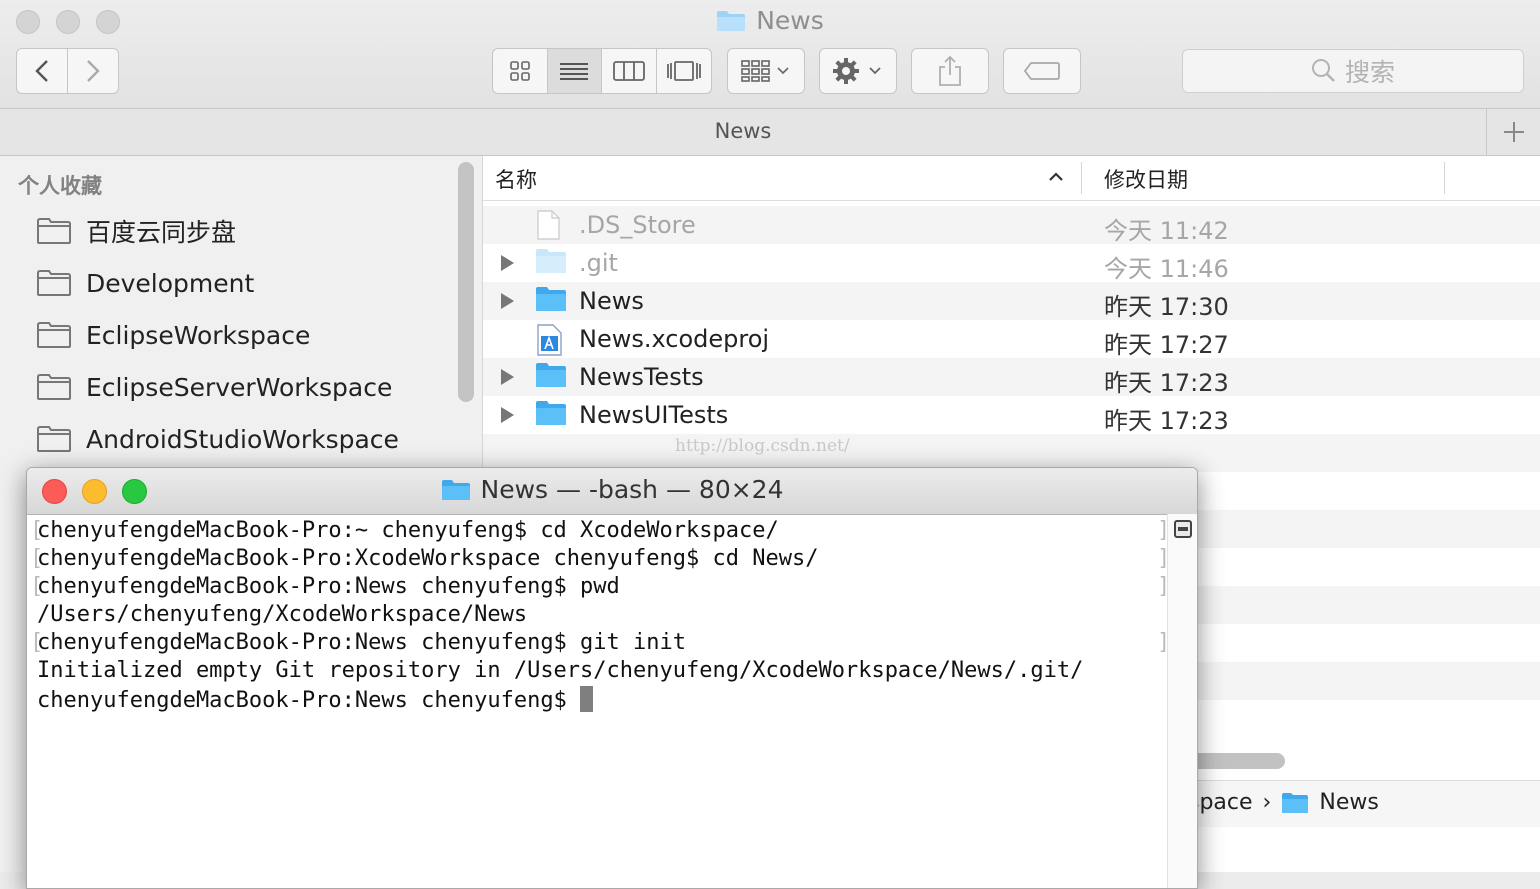 The height and width of the screenshot is (889, 1540). What do you see at coordinates (1166, 231) in the screenshot?
I see `file-date: 今天 11:42` at bounding box center [1166, 231].